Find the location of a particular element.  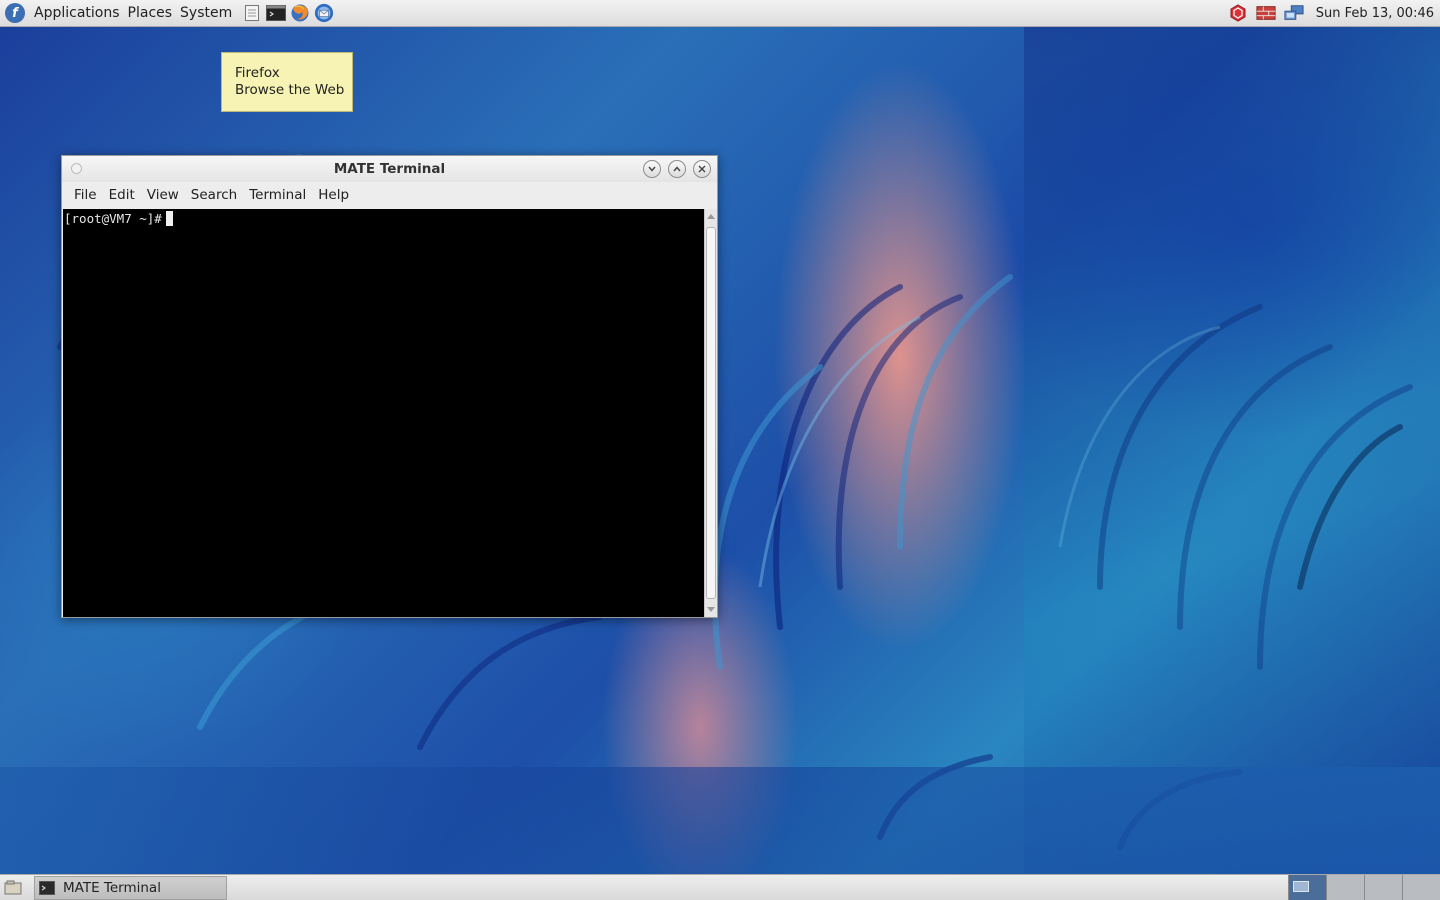

menu-edit: Edit is located at coordinates (122, 195).